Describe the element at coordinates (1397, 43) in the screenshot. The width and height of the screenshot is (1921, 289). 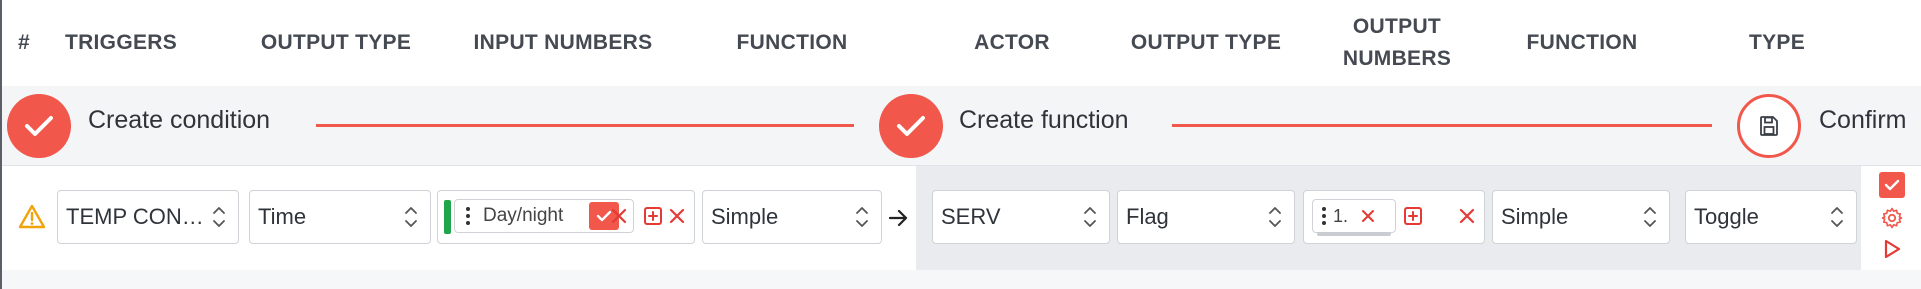
I see `header-output-numbers: OUTPUT NUMBERS` at that location.